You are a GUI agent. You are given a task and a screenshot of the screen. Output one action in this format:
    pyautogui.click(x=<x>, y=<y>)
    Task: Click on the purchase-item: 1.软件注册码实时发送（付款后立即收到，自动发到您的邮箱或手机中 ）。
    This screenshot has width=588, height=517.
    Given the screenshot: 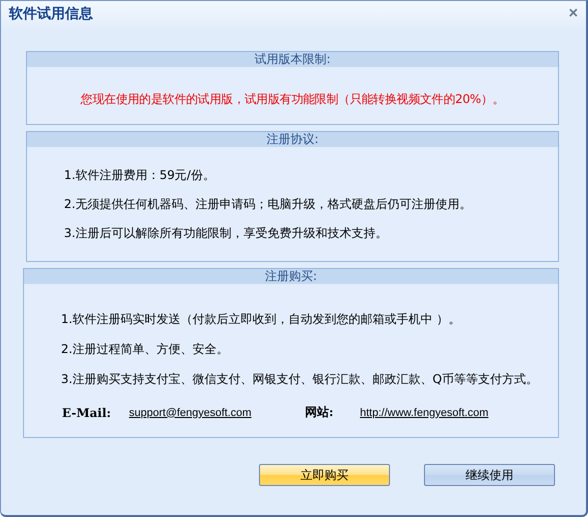 What is the action you would take?
    pyautogui.click(x=261, y=319)
    